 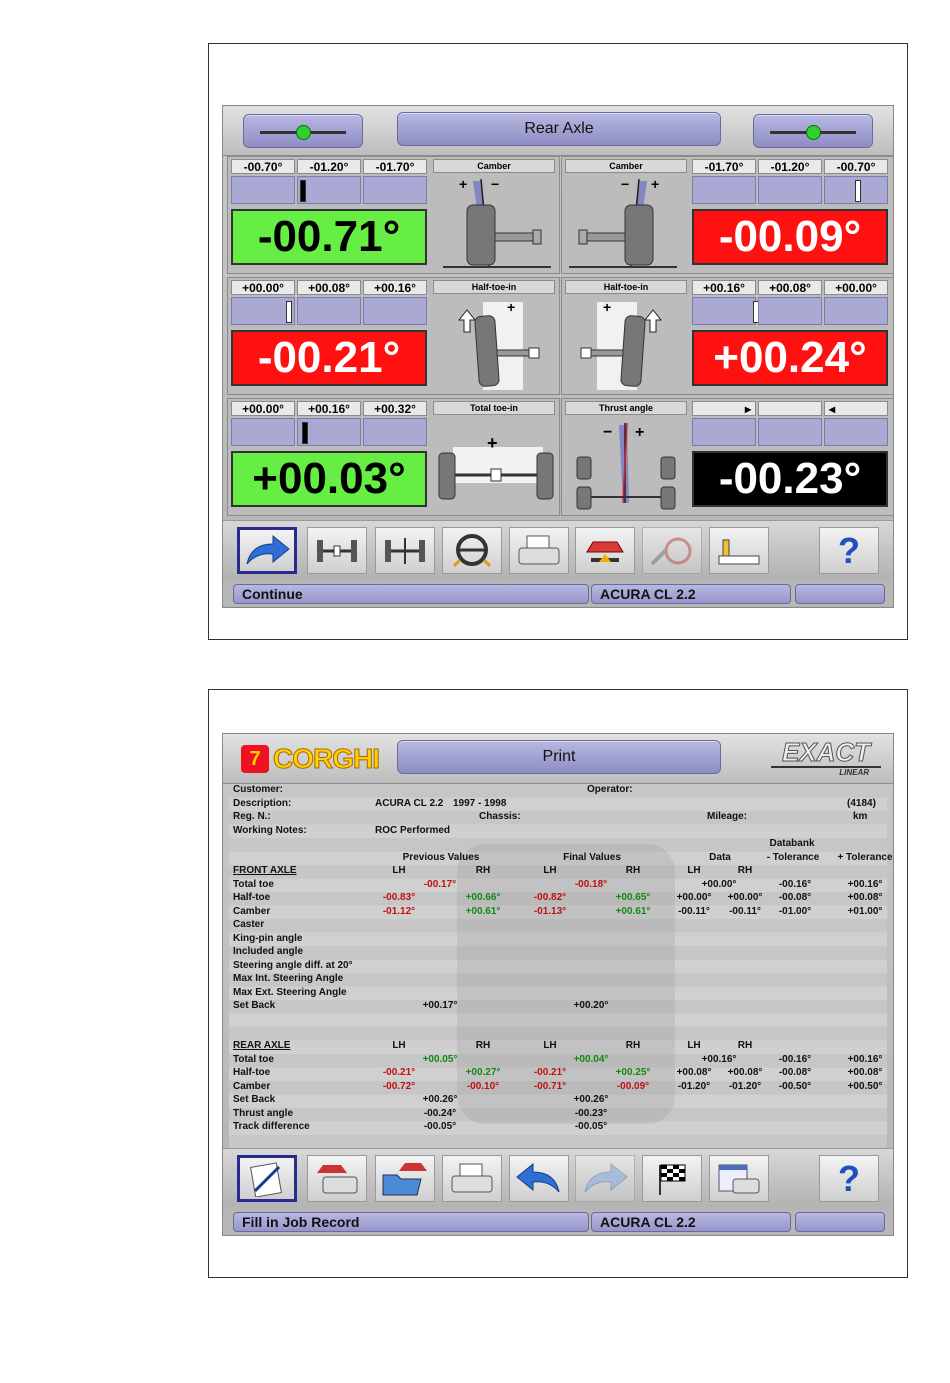 What do you see at coordinates (550, 1086) in the screenshot?
I see `final-lh-value: -00.71°` at bounding box center [550, 1086].